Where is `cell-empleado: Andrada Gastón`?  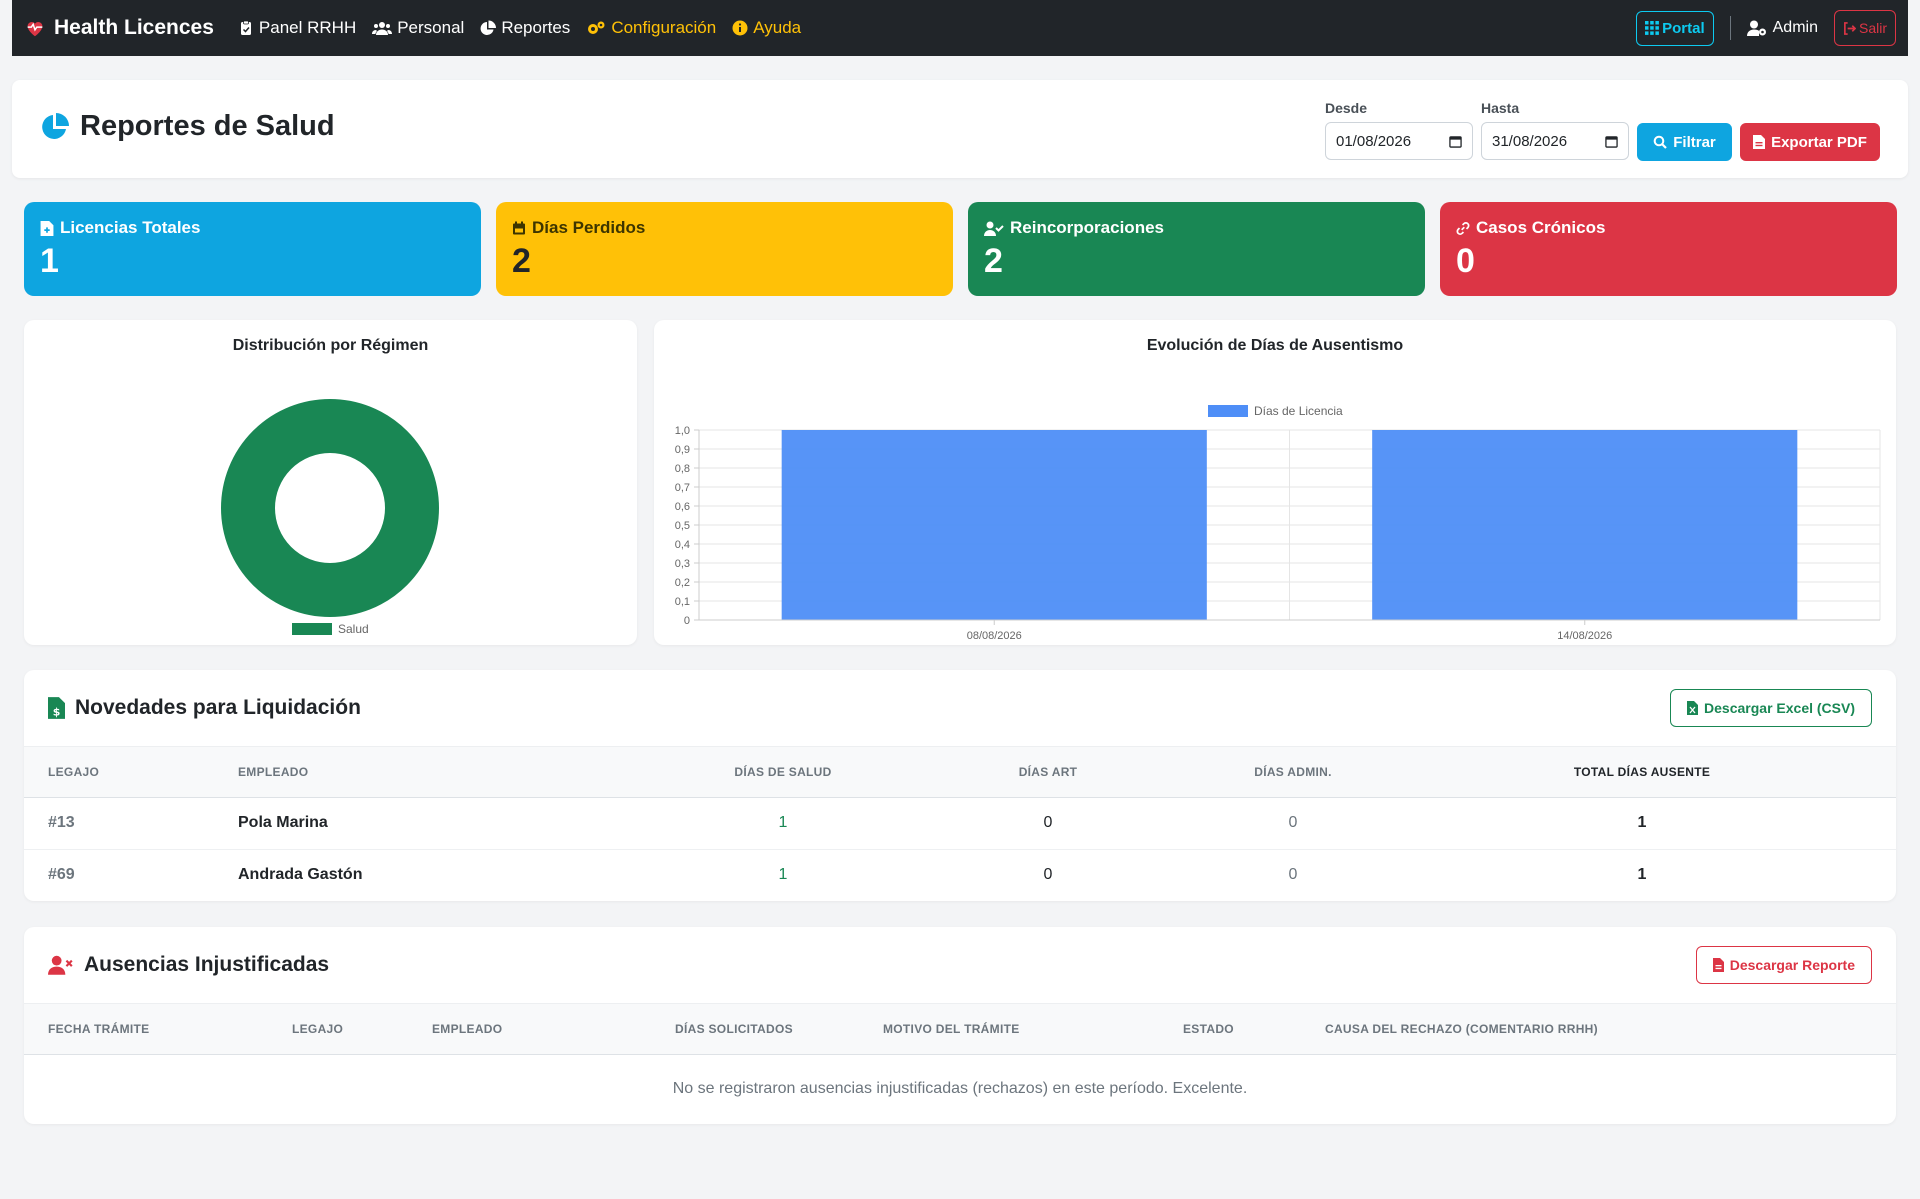 cell-empleado: Andrada Gastón is located at coordinates (300, 875).